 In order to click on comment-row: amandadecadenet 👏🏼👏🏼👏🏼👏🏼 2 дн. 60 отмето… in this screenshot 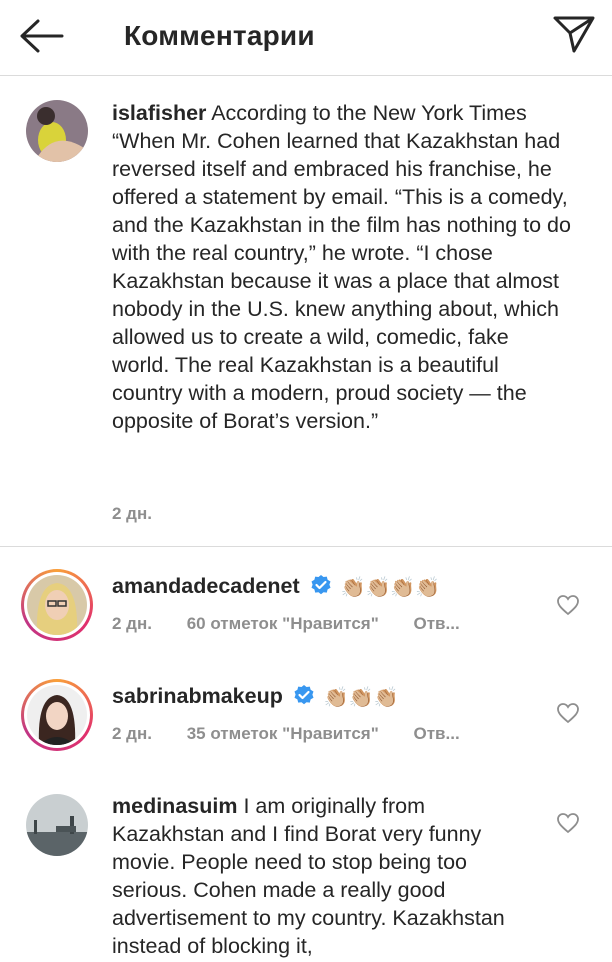, I will do `click(306, 610)`.